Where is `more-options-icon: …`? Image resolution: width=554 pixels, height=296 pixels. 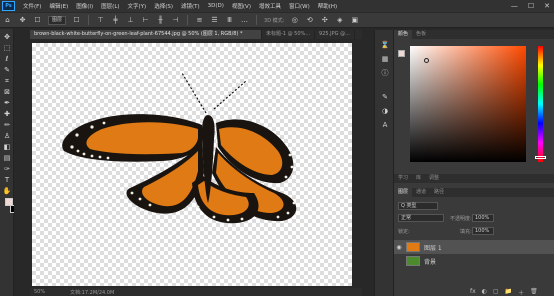
more-options-icon: … is located at coordinates (244, 20).